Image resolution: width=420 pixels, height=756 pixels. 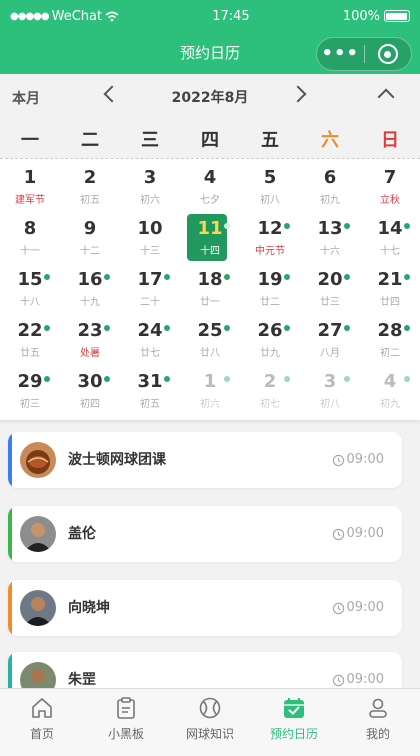 What do you see at coordinates (390, 239) in the screenshot?
I see `calendar-day: 14 十七` at bounding box center [390, 239].